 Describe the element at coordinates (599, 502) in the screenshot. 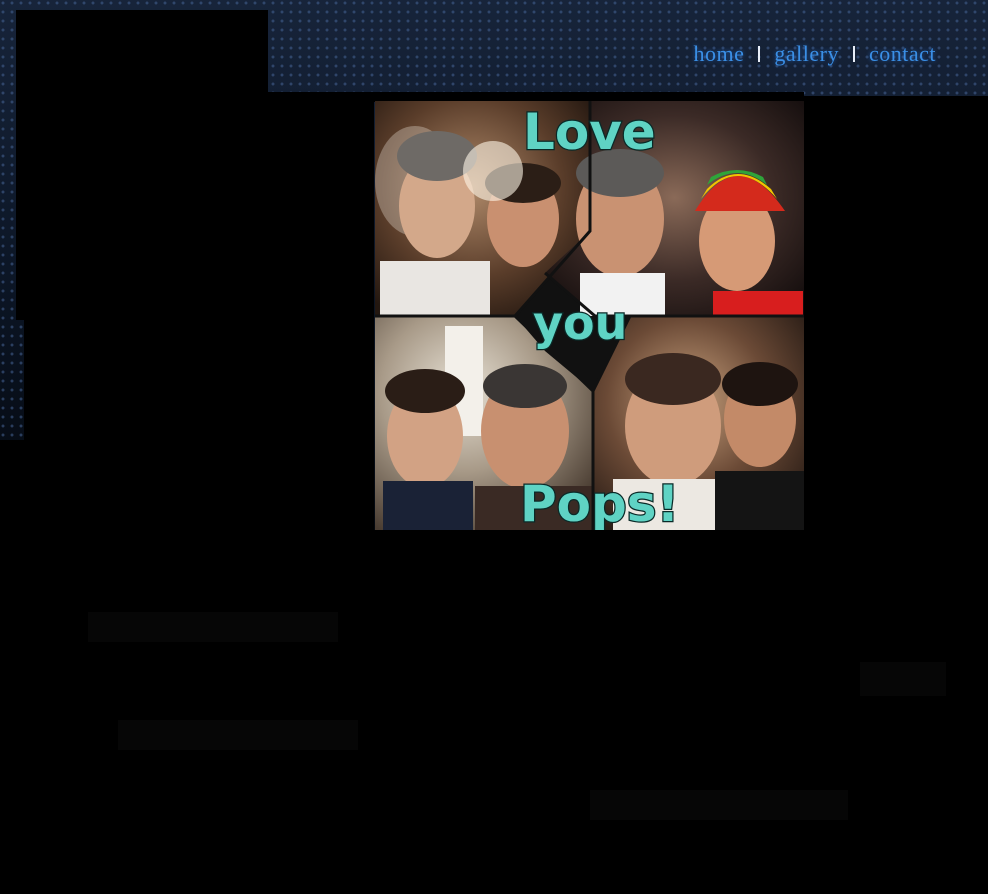

I see `caption-word-pops: Pops!` at that location.